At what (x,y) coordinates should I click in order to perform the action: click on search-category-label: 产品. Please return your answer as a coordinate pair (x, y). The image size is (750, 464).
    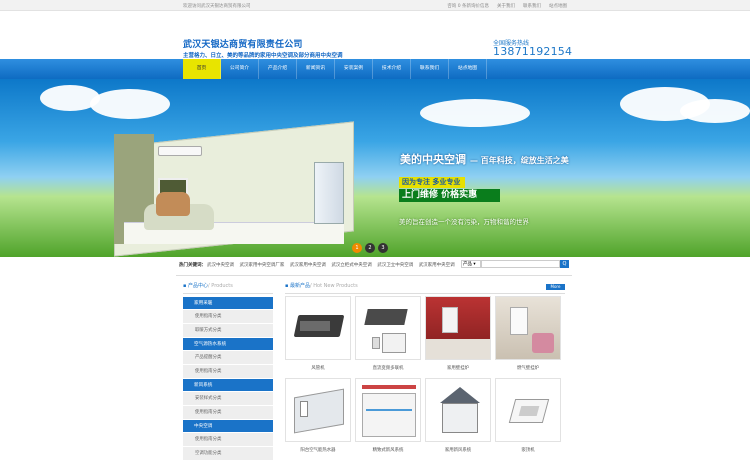
    Looking at the image, I should click on (467, 264).